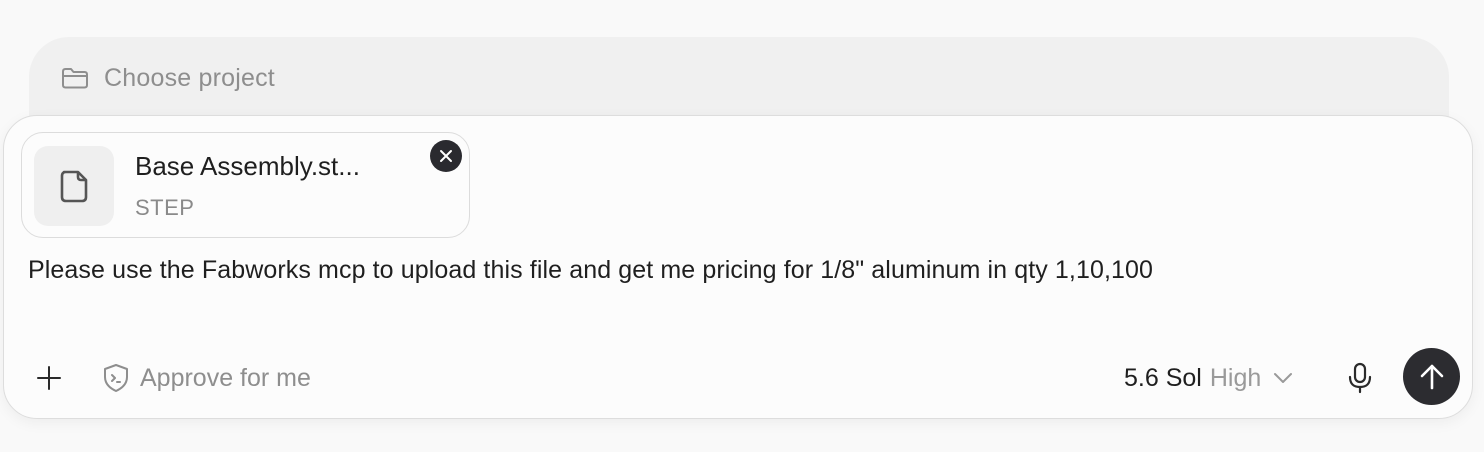  I want to click on microphone-icon, so click(1360, 378).